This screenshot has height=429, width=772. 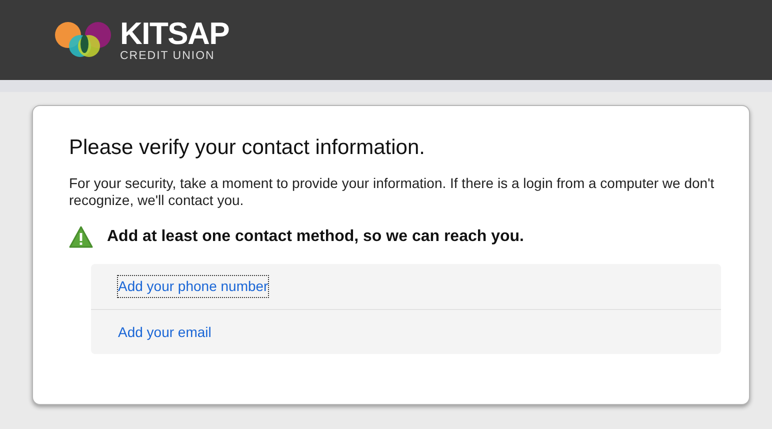 What do you see at coordinates (193, 286) in the screenshot?
I see `add-contact-link: Add your phone number` at bounding box center [193, 286].